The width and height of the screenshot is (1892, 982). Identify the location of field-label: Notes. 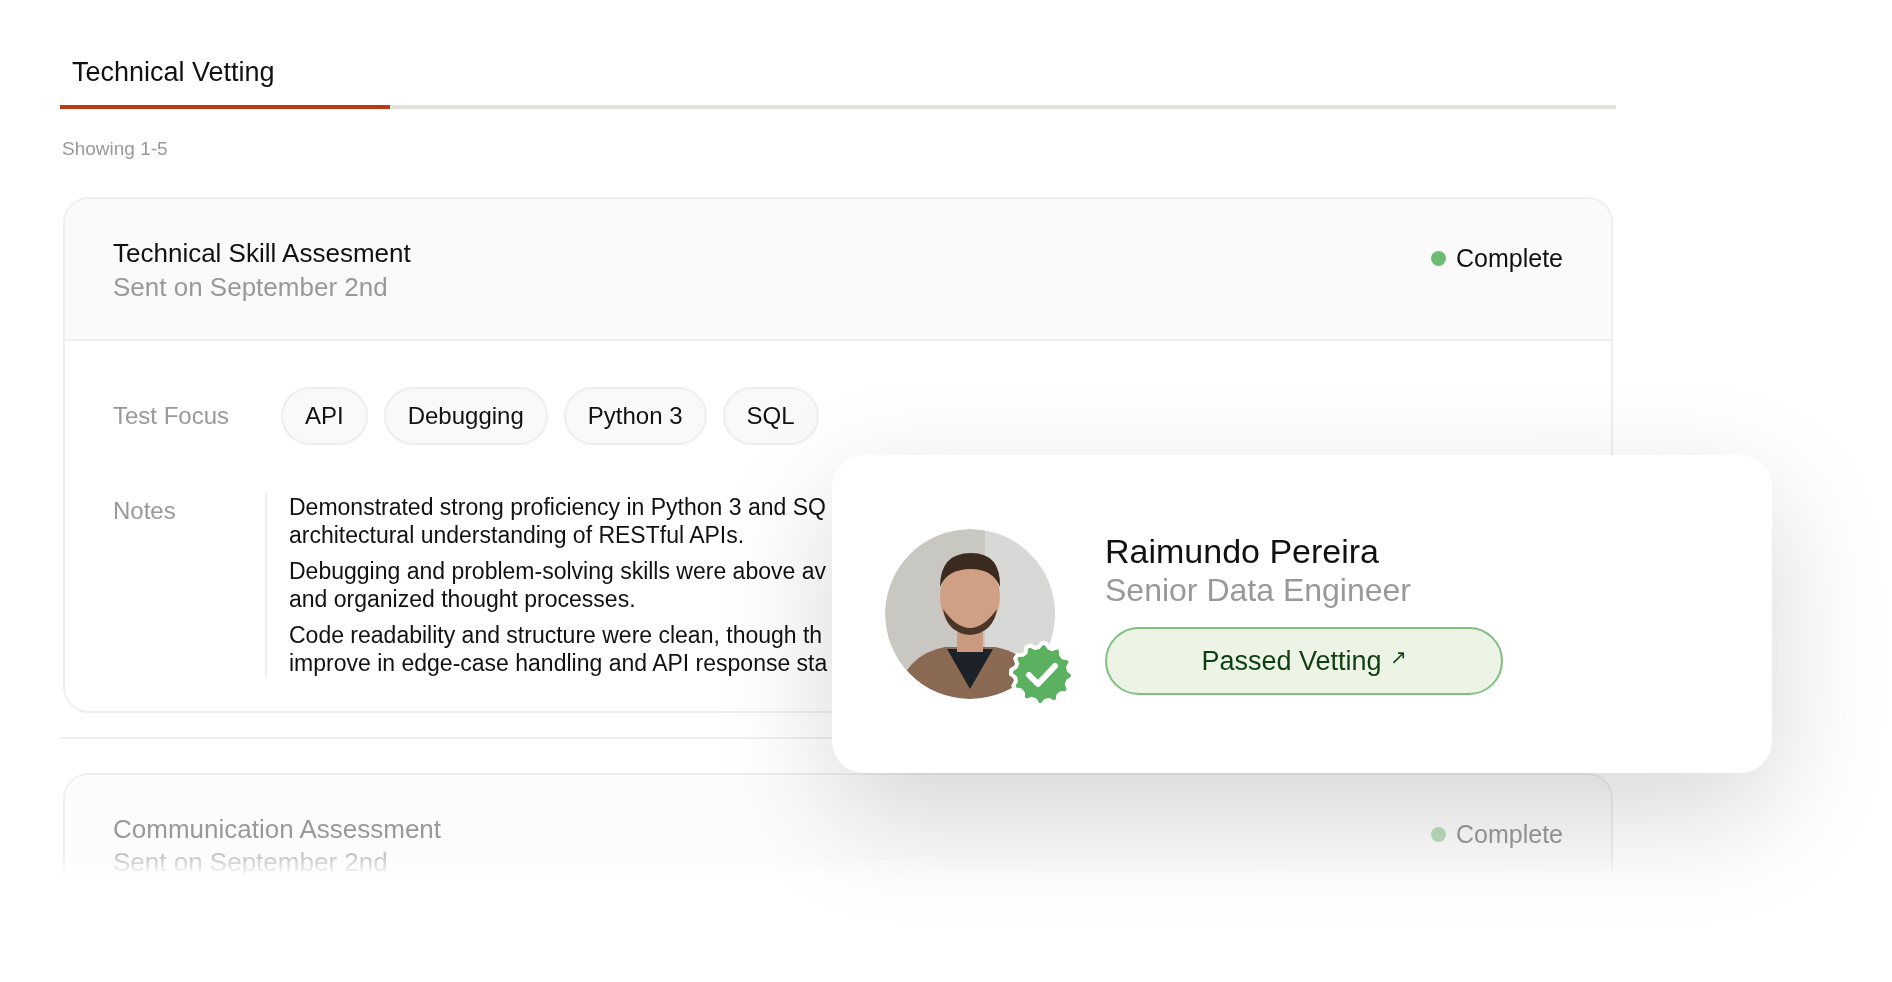
(145, 510).